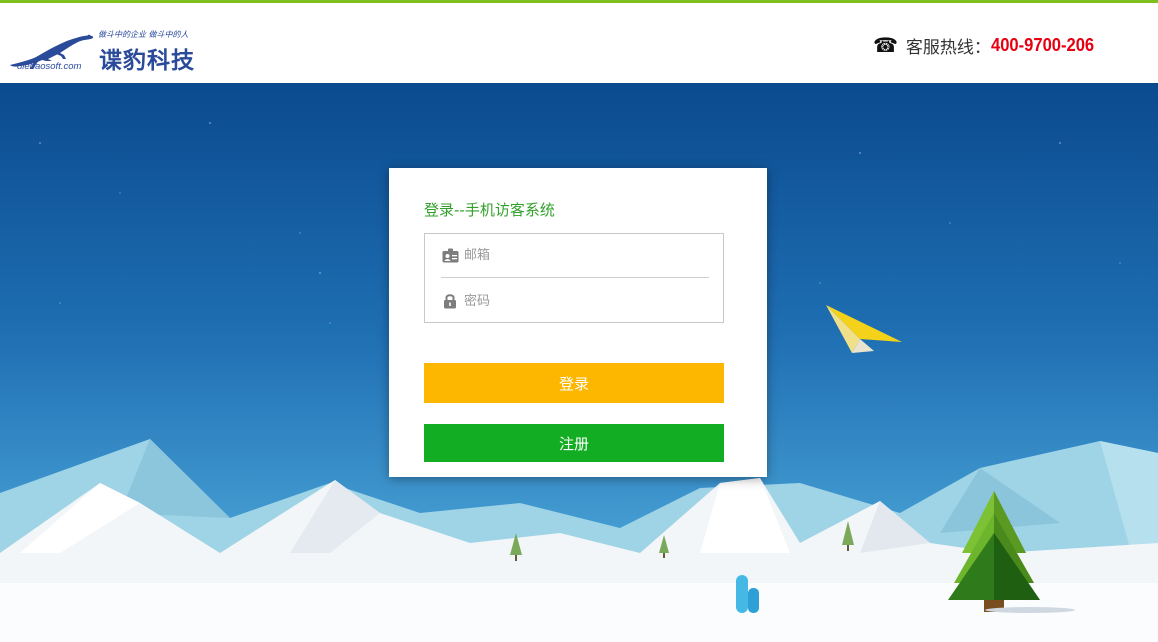  What do you see at coordinates (579, 255) in the screenshot?
I see `email-field` at bounding box center [579, 255].